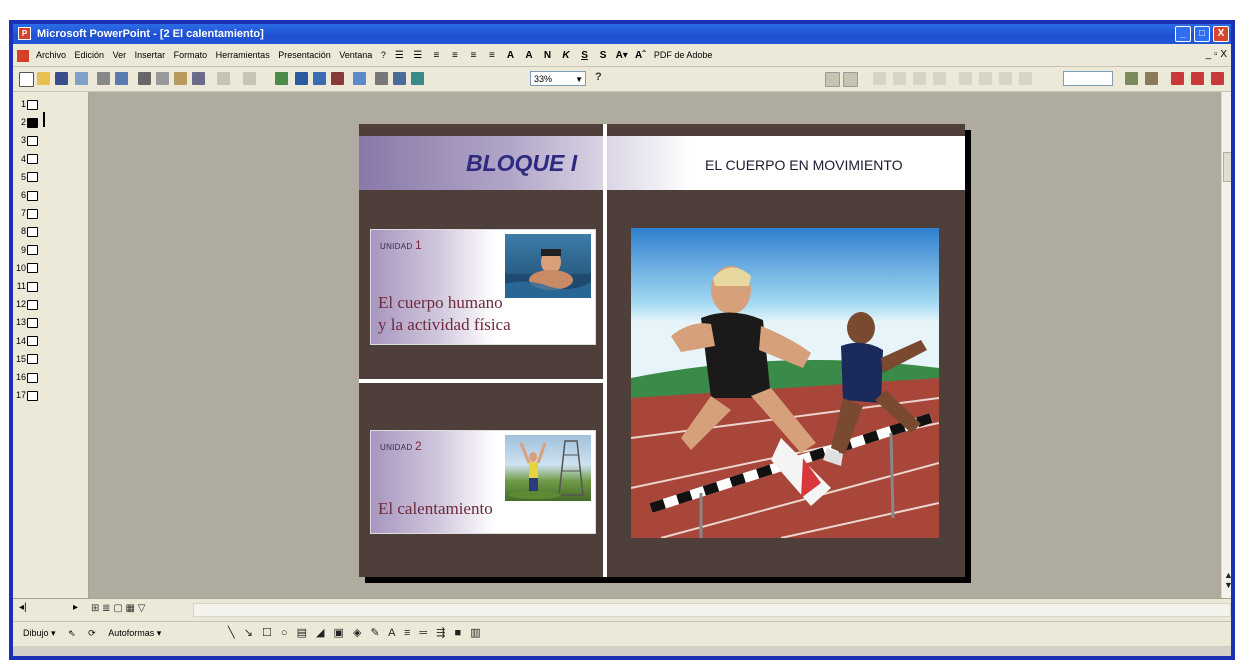  Describe the element at coordinates (162, 78) in the screenshot. I see `copy-icon` at that location.